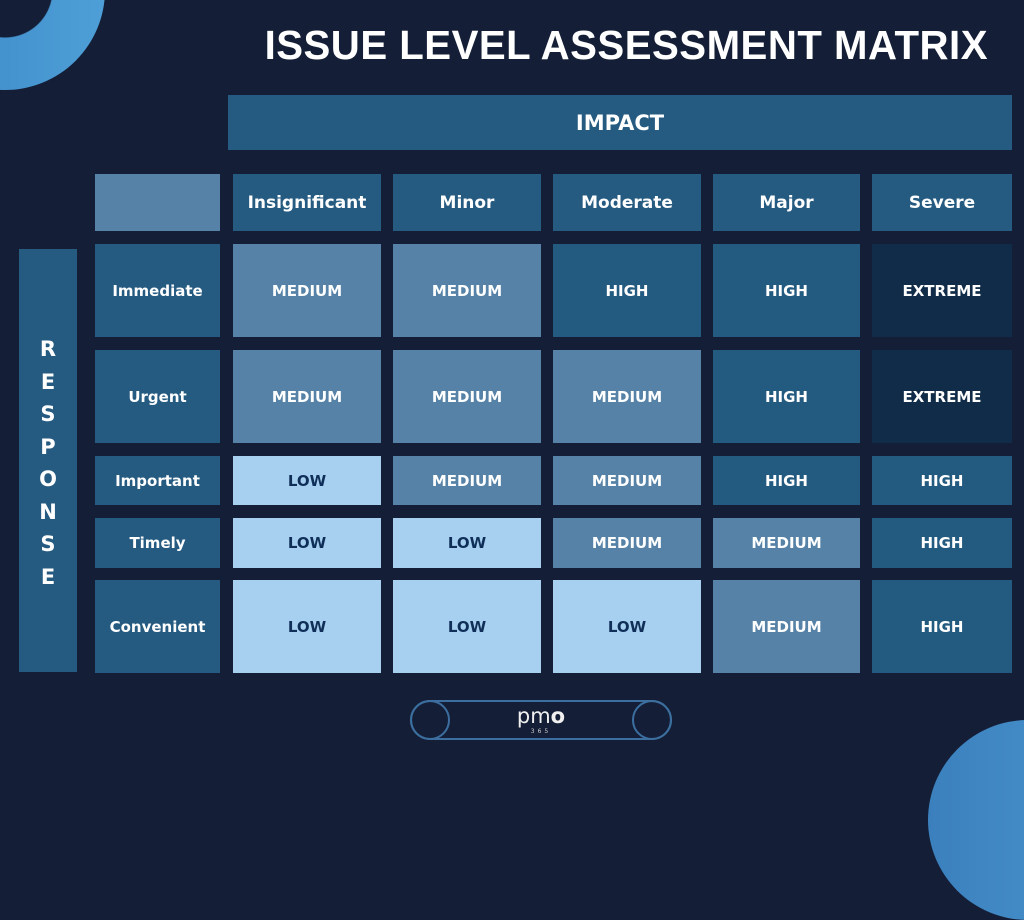  I want to click on pmo365-logo: pmo 365, so click(541, 720).